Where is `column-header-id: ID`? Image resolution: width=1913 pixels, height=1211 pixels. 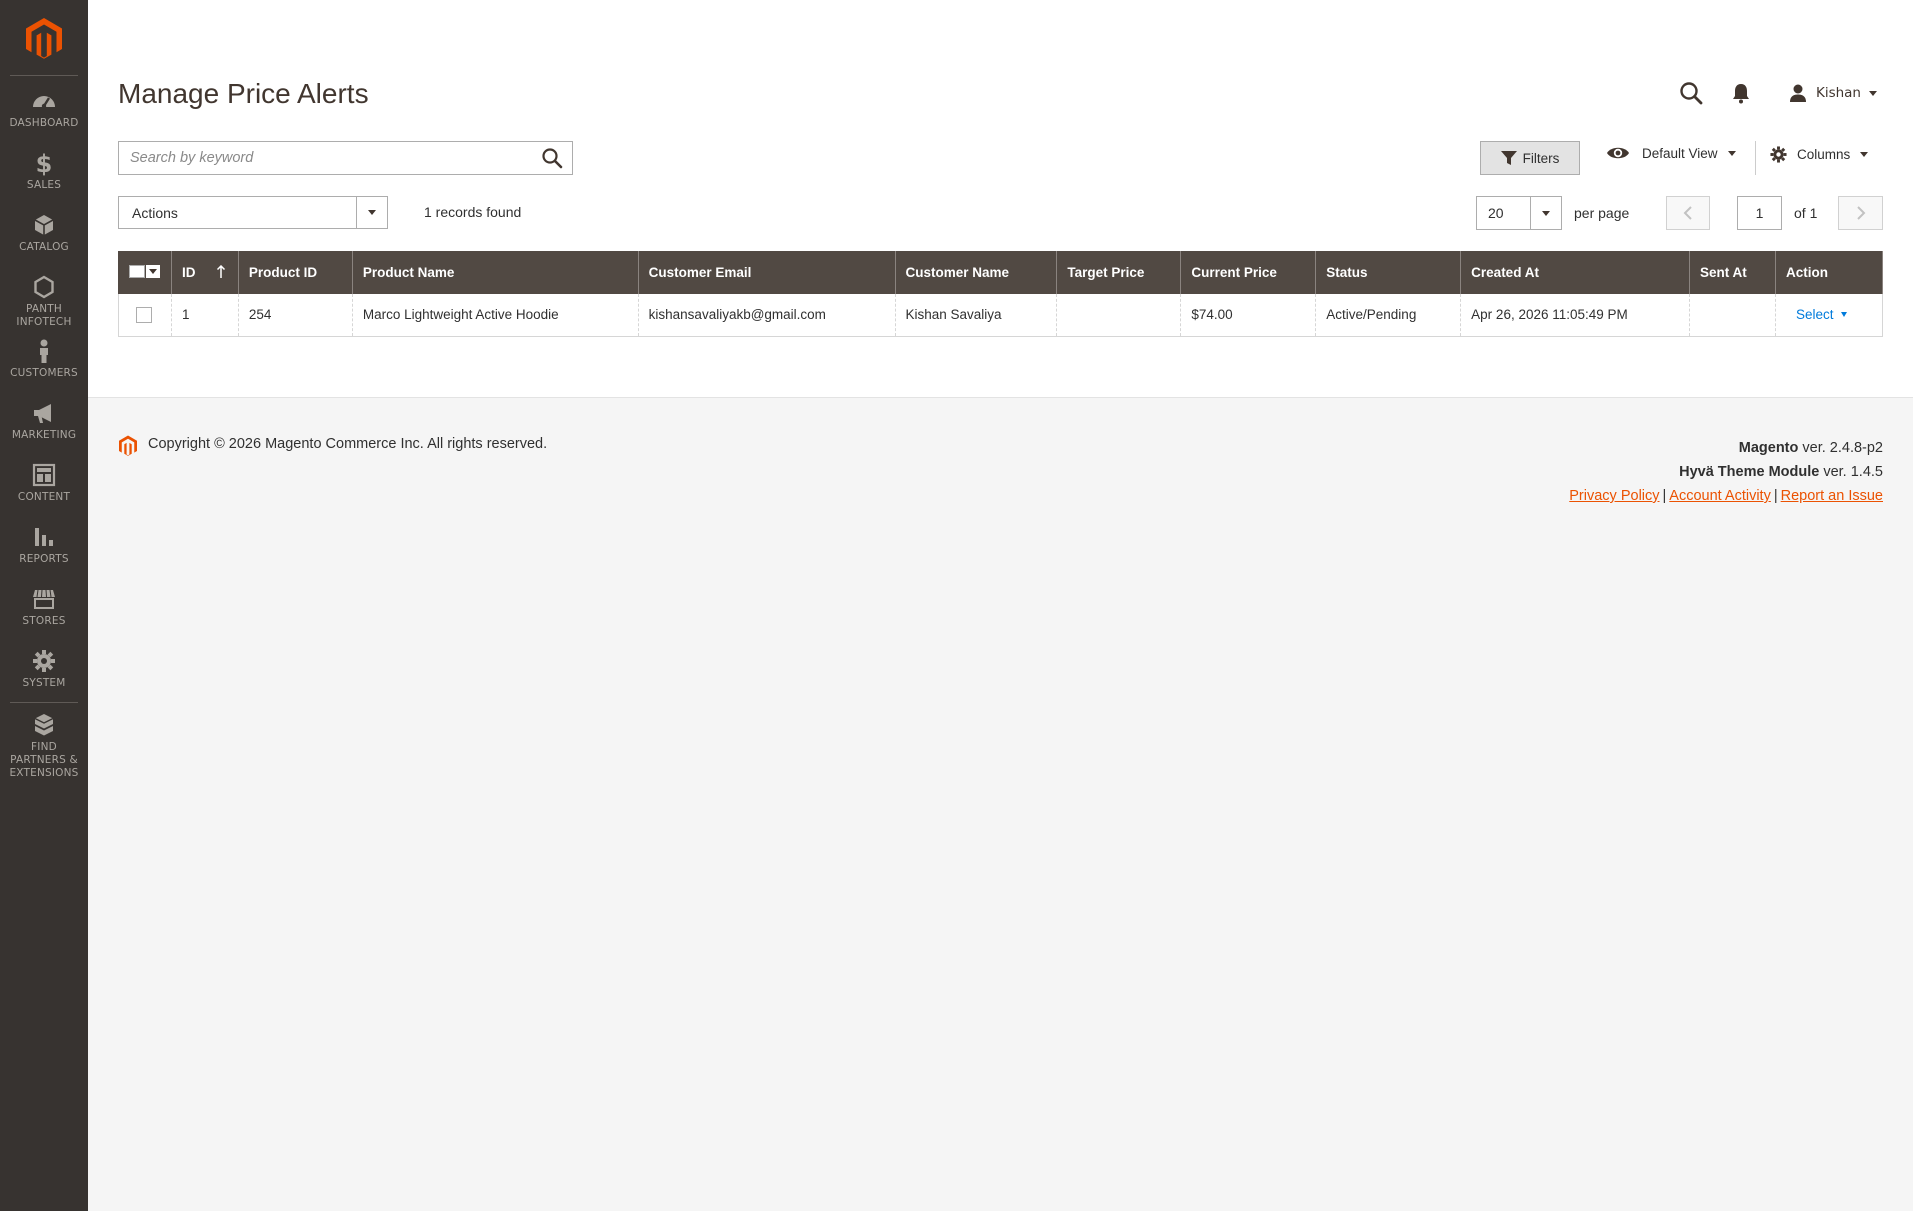 column-header-id: ID is located at coordinates (204, 272).